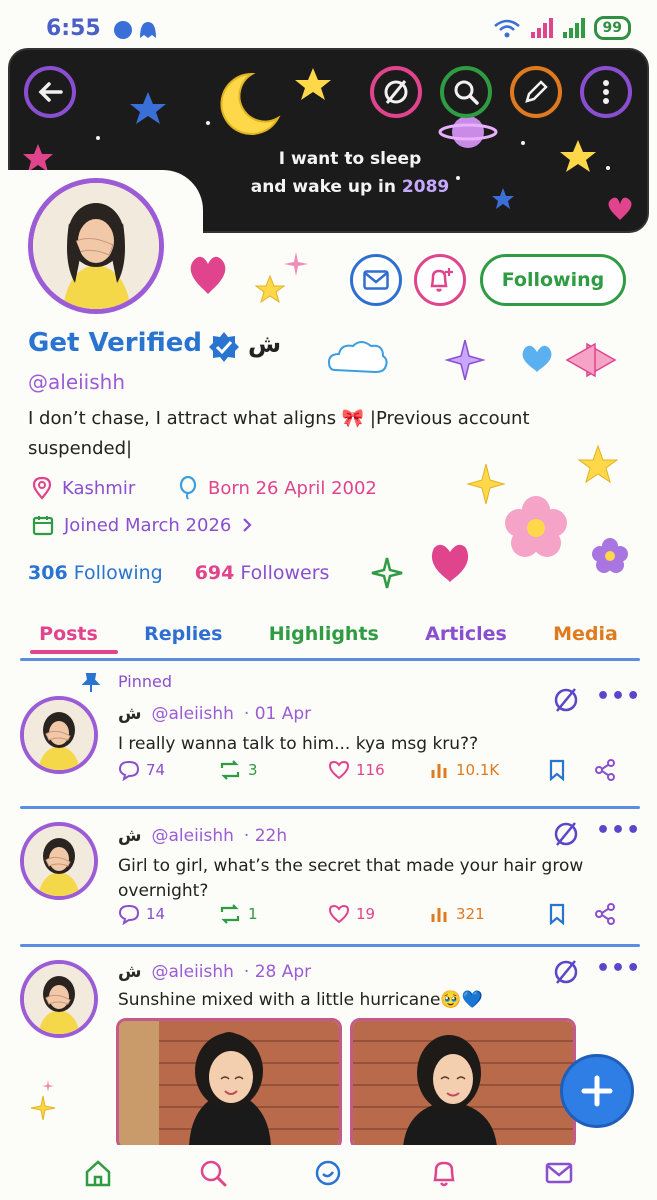  I want to click on followers-count: 694 Followers, so click(262, 573).